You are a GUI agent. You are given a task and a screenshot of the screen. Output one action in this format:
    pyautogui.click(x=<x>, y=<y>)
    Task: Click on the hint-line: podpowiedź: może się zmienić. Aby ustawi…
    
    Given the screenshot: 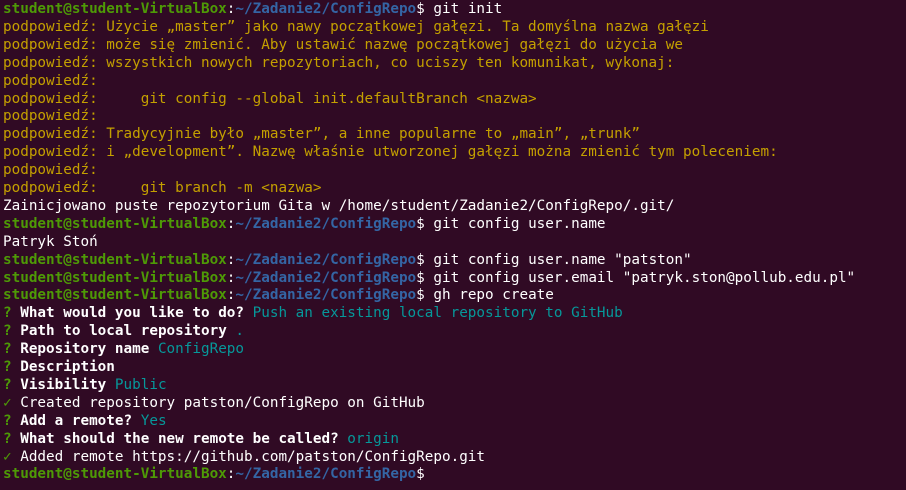 What is the action you would take?
    pyautogui.click(x=343, y=45)
    